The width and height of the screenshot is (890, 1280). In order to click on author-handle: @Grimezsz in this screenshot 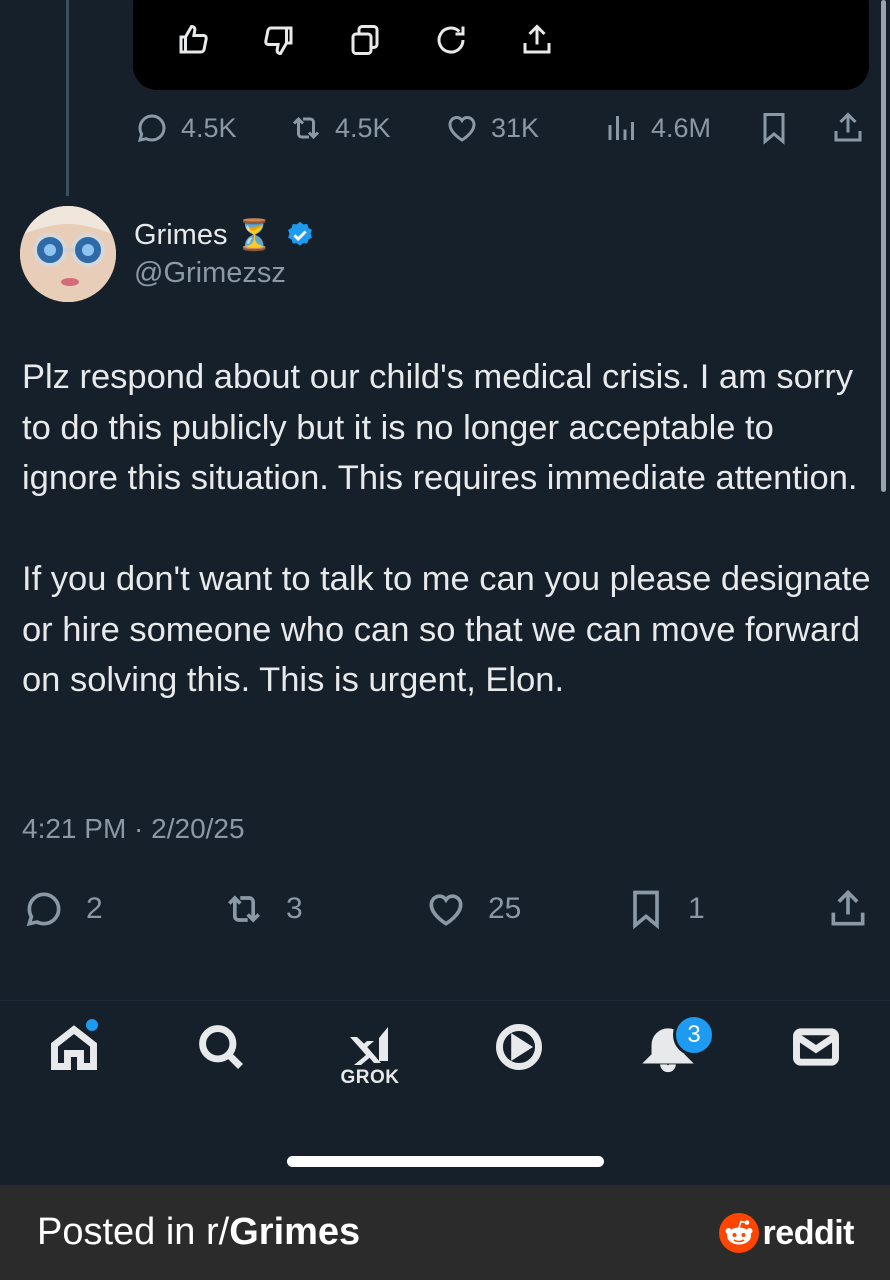, I will do `click(210, 273)`.